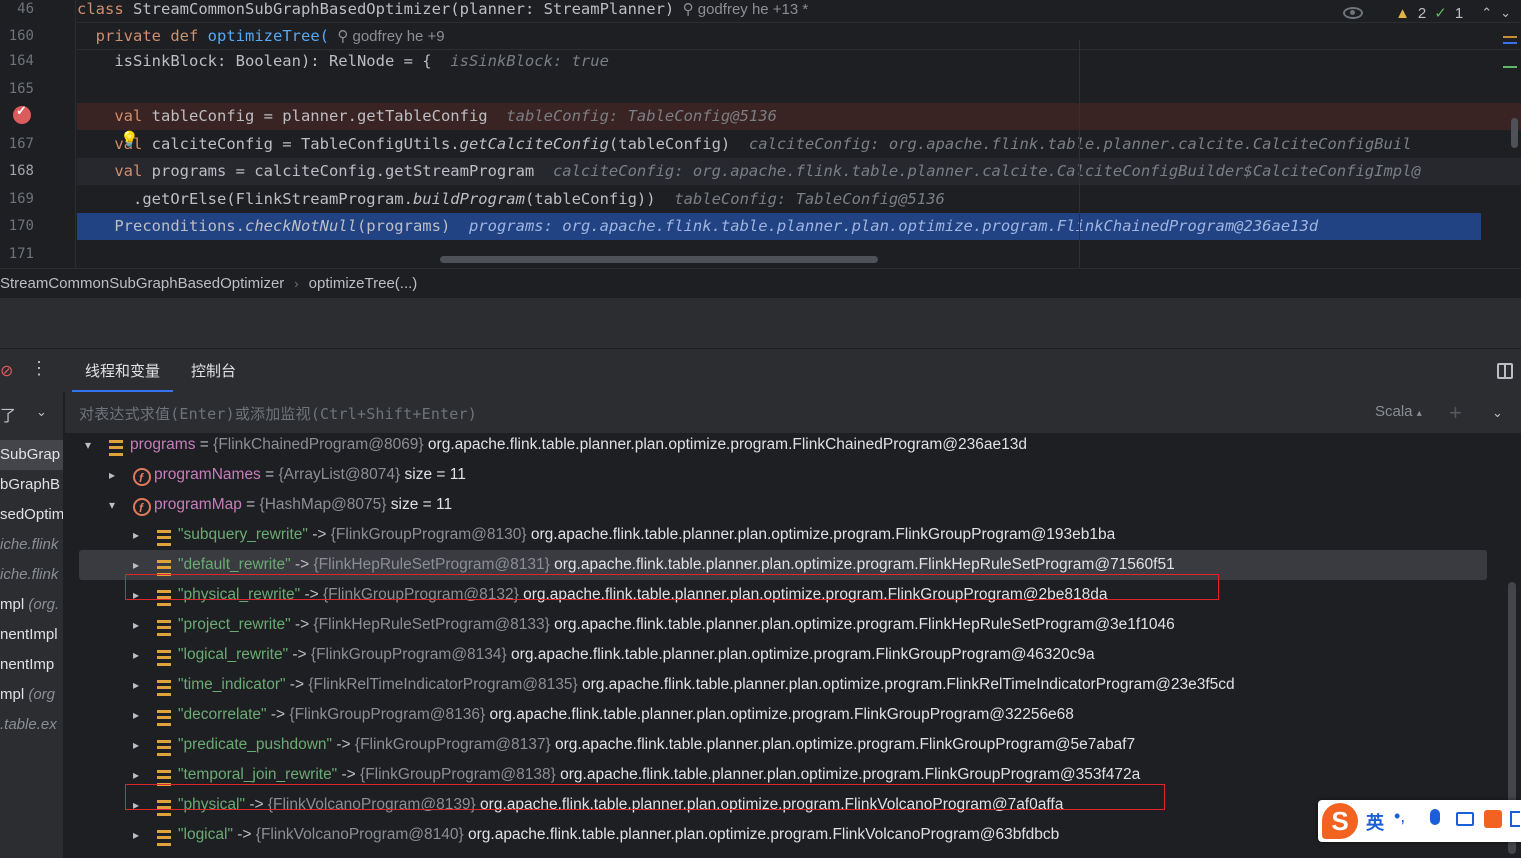 Image resolution: width=1521 pixels, height=858 pixels. Describe the element at coordinates (1340, 821) in the screenshot. I see `sogou-logo-icon: S` at that location.